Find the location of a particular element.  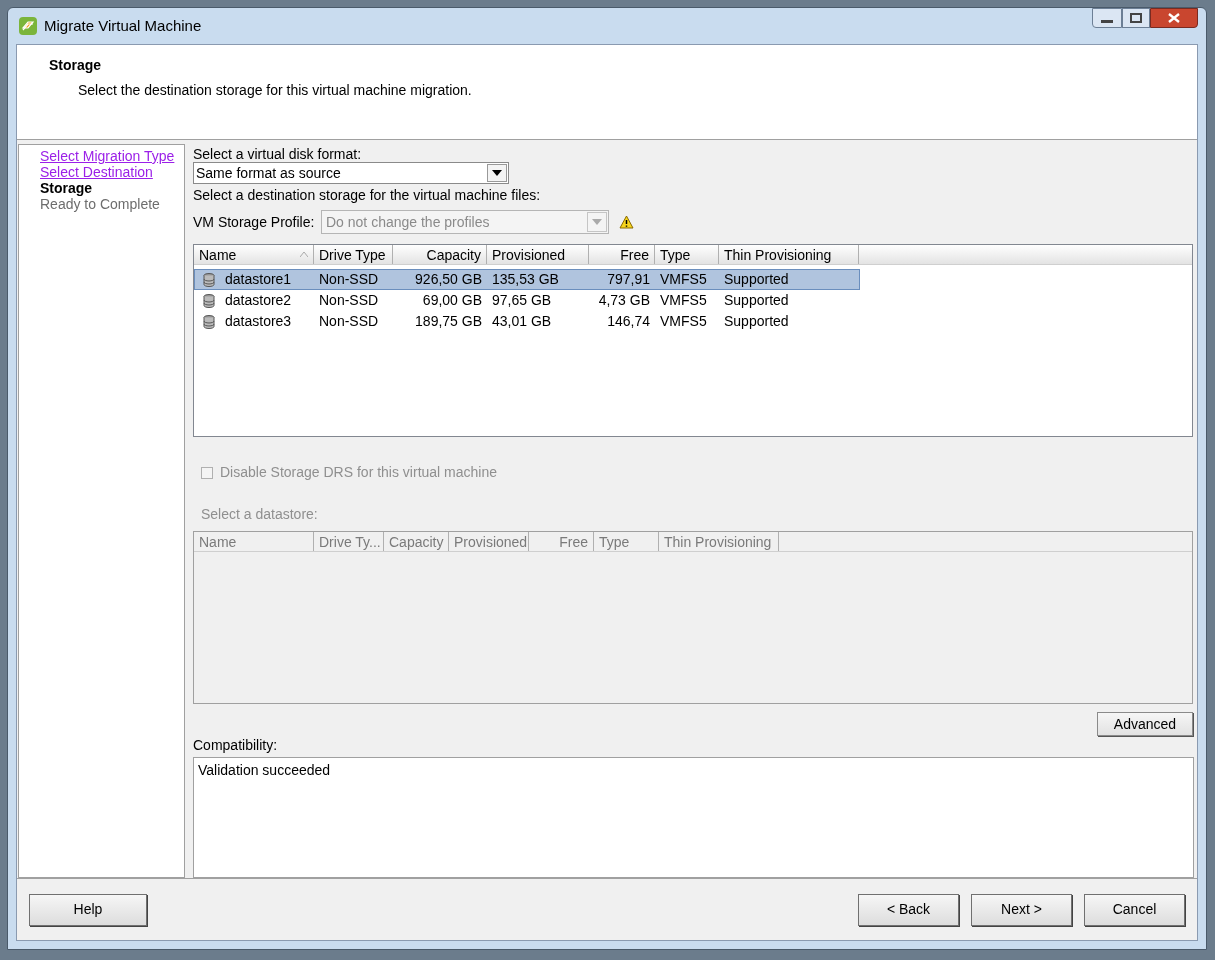

column-header: Drive Type is located at coordinates (353, 254).